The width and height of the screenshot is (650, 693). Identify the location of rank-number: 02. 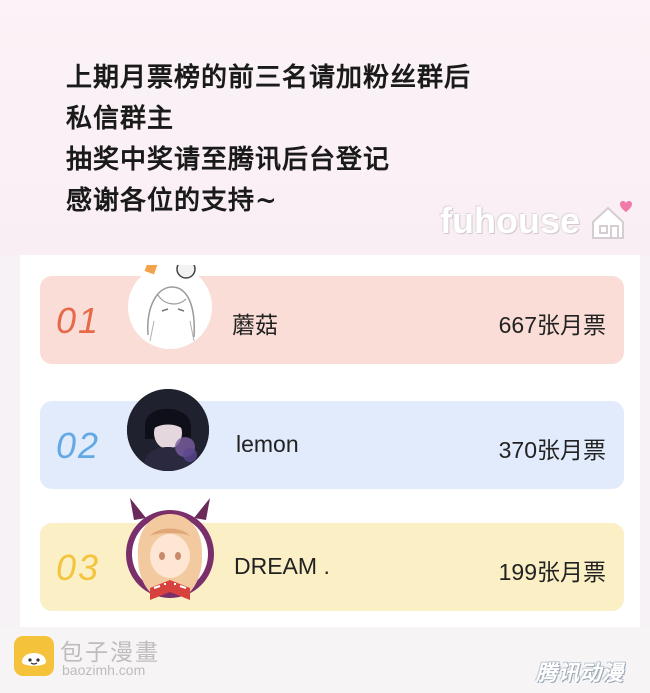
(78, 445).